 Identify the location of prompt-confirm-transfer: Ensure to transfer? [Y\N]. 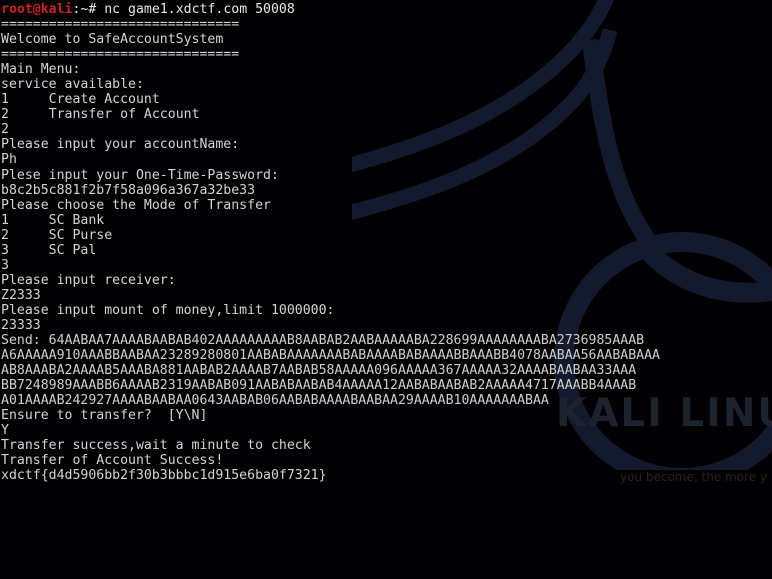
(104, 416).